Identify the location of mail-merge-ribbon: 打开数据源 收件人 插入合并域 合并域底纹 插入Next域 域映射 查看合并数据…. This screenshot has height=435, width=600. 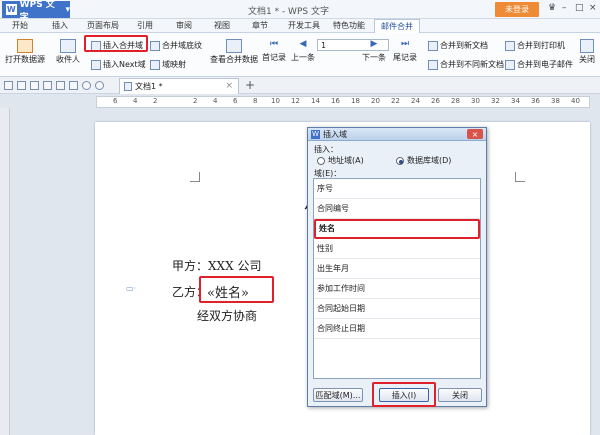
(300, 55).